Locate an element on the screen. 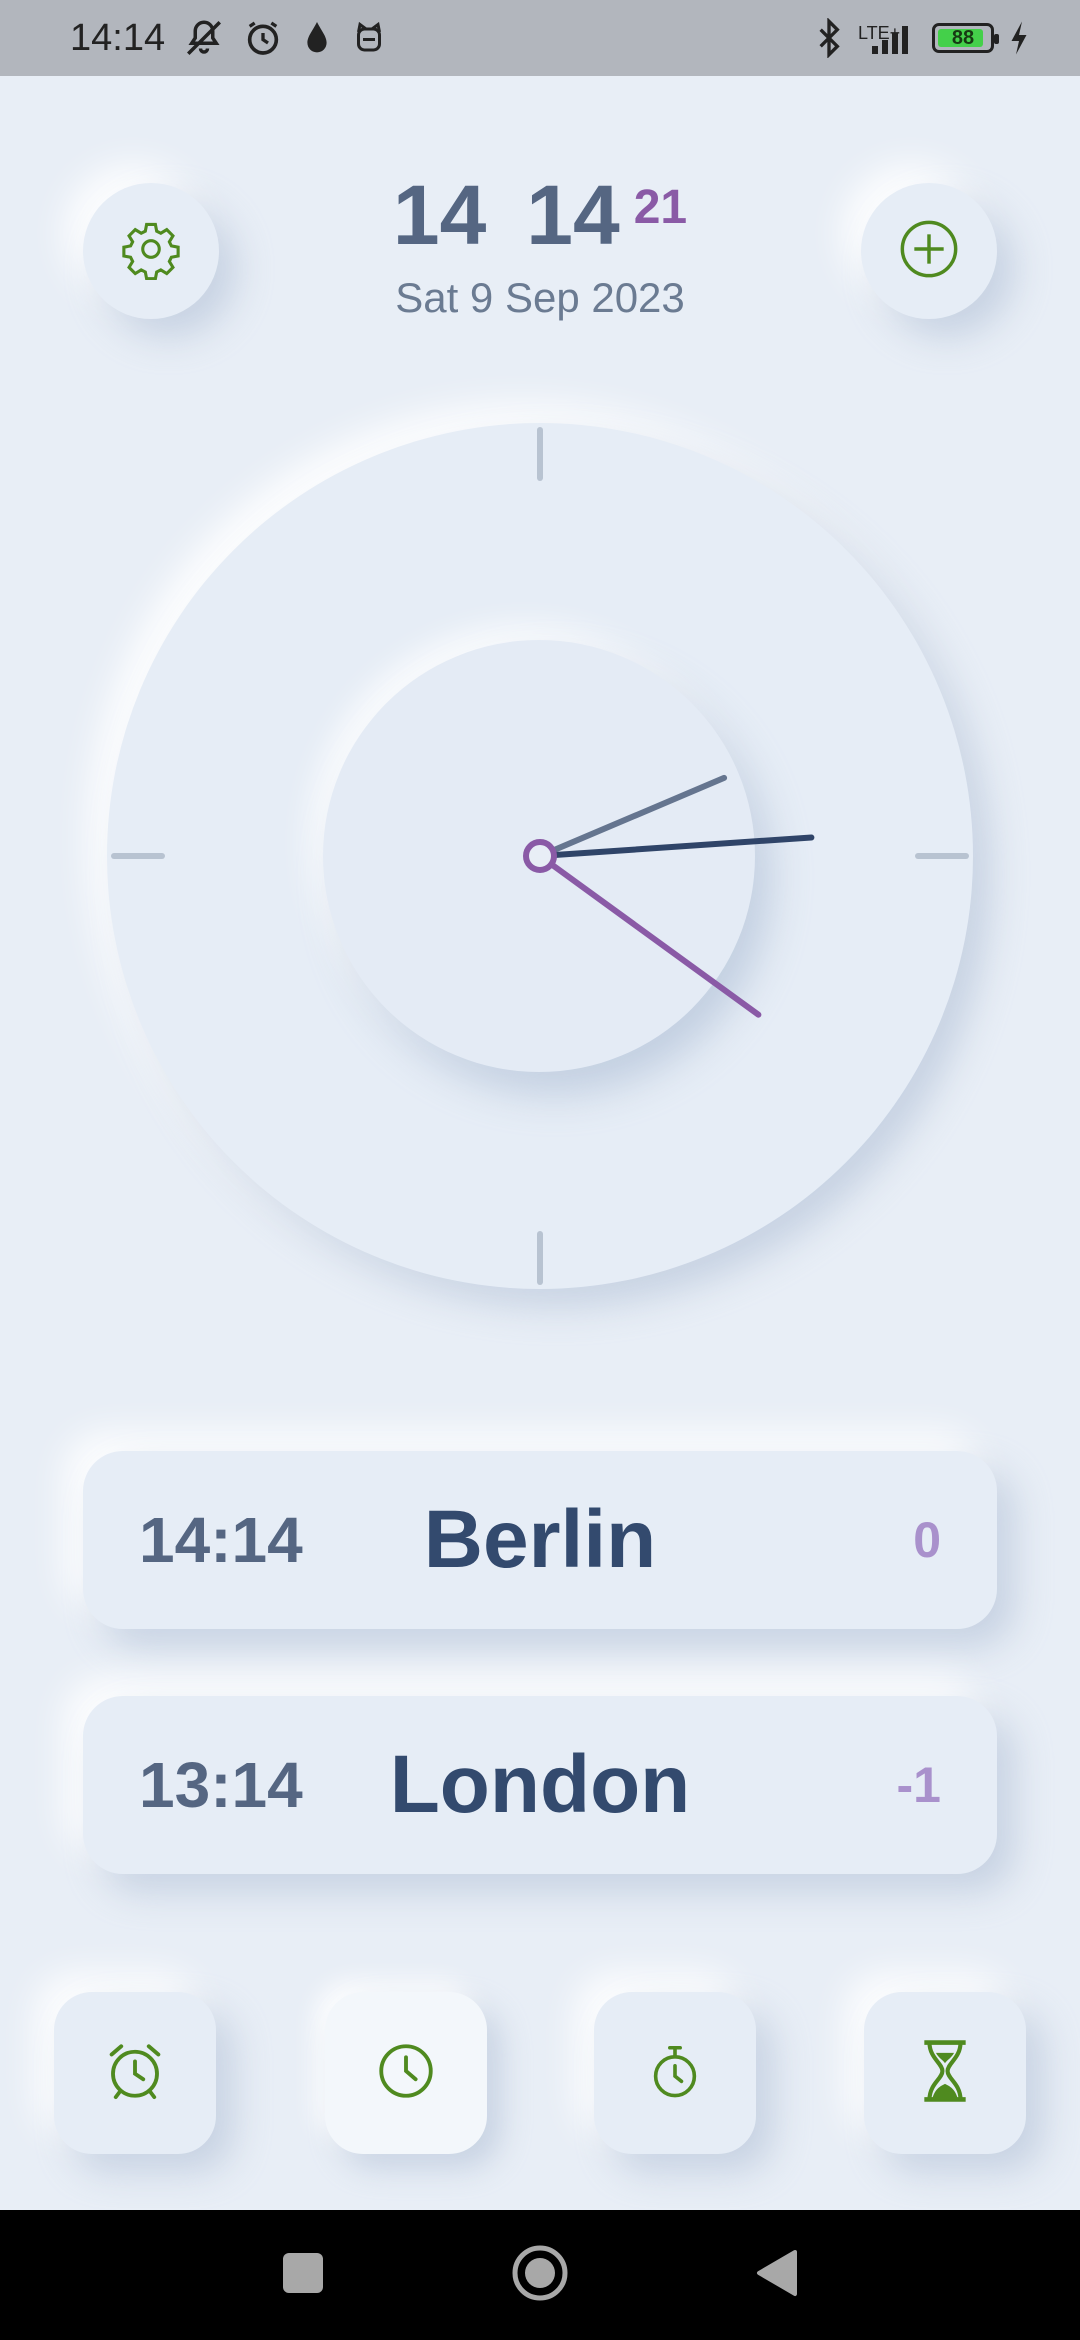  back-button is located at coordinates (777, 2275).